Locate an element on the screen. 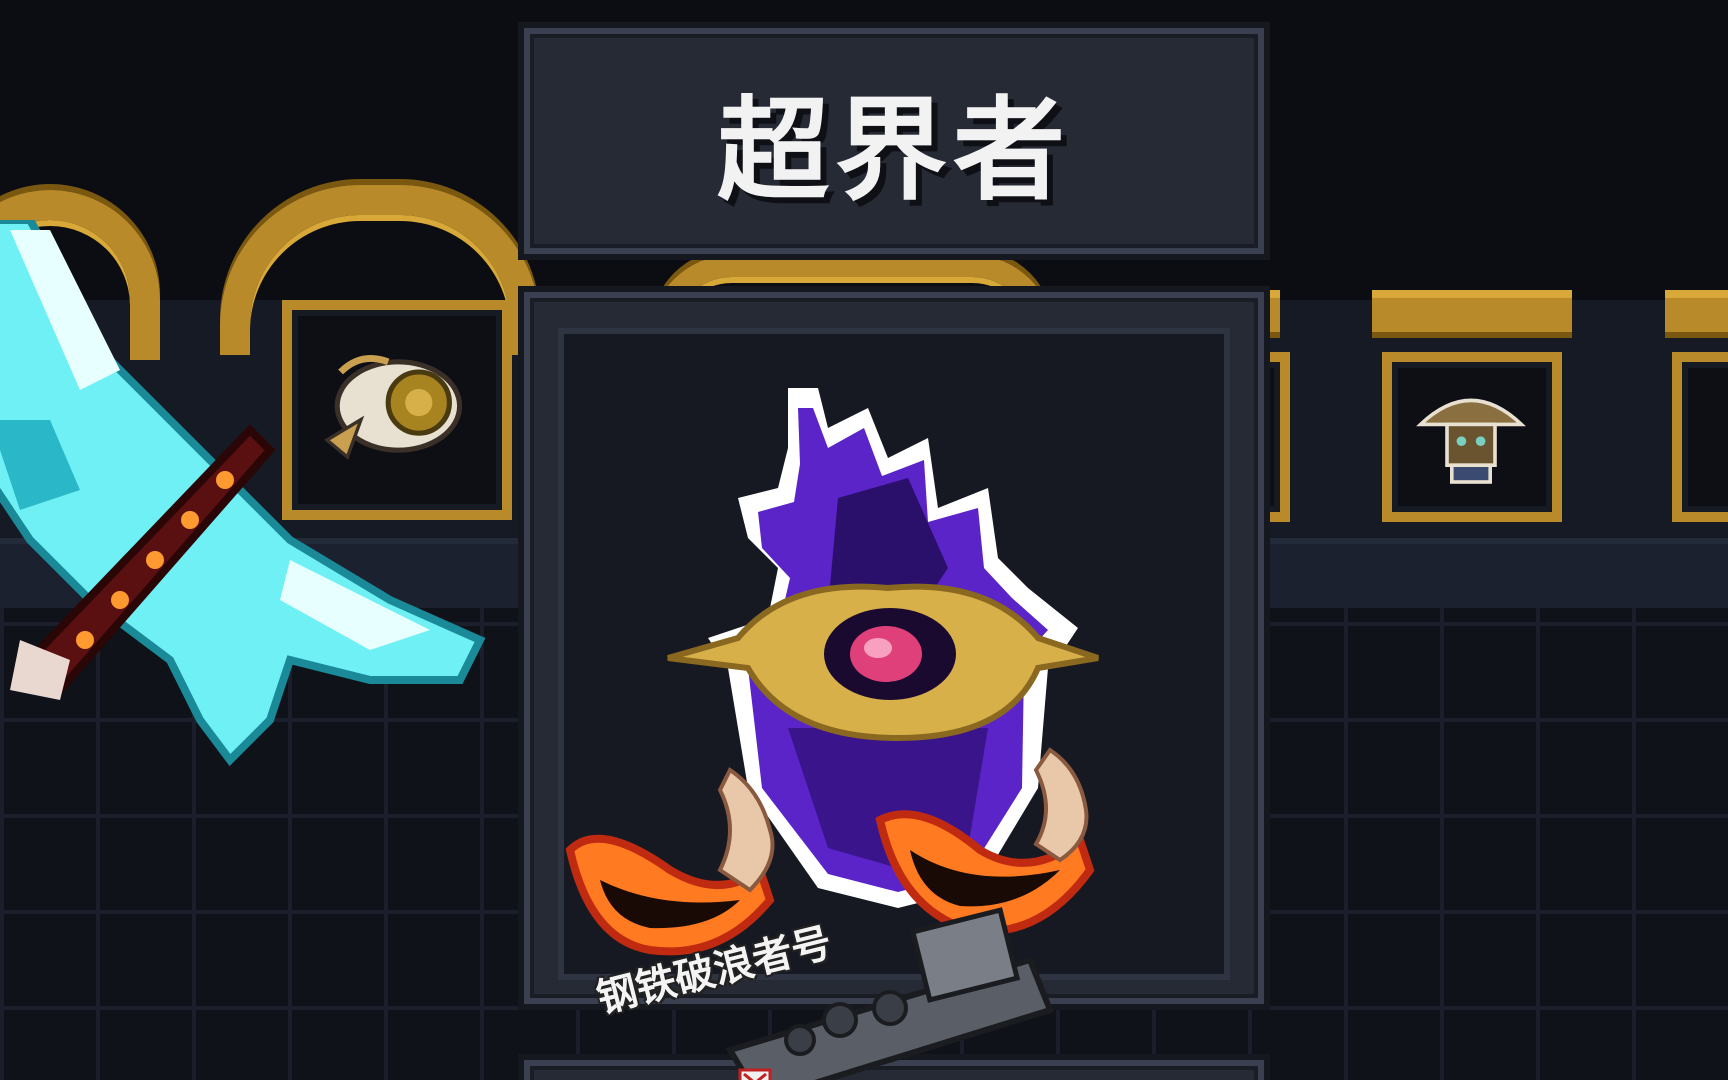 The height and width of the screenshot is (1080, 1728). character-slot-right is located at coordinates (1472, 437).